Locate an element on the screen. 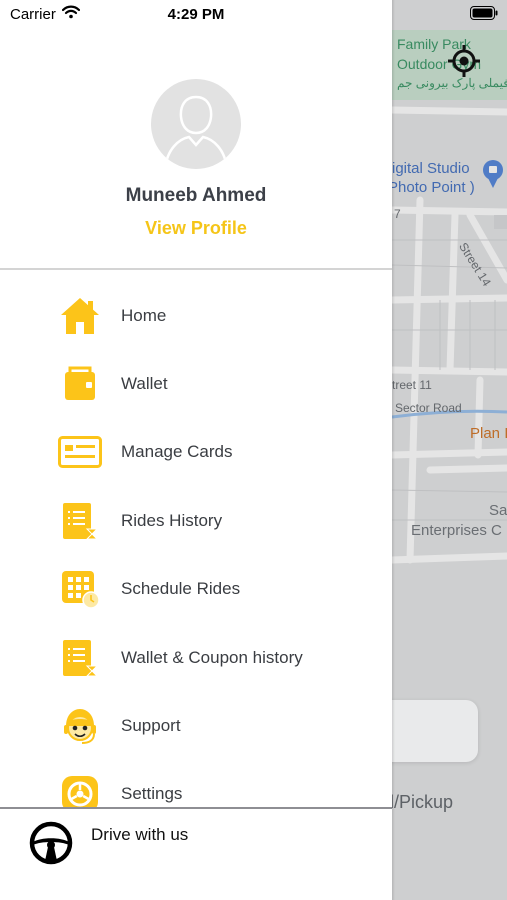 The height and width of the screenshot is (900, 507). menu-item-label: Wallet & Coupon history is located at coordinates (212, 657).